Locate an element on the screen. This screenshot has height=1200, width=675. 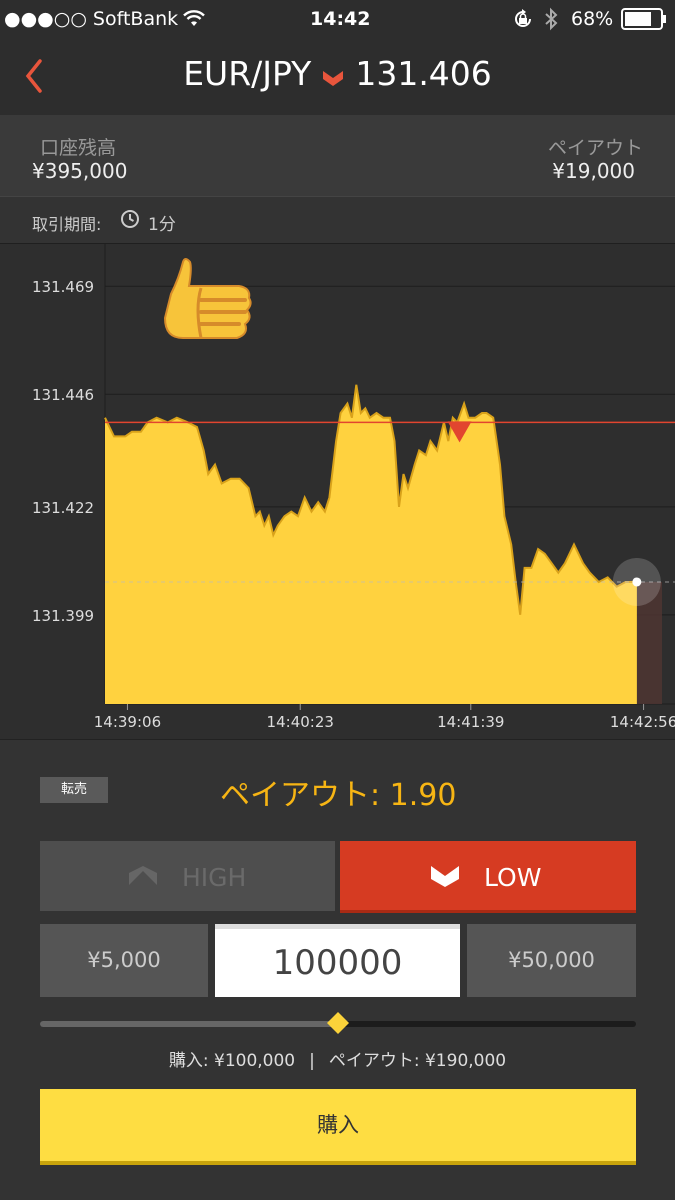
nav-bar: EUR/JPY 131.406 is located at coordinates (337, 76).